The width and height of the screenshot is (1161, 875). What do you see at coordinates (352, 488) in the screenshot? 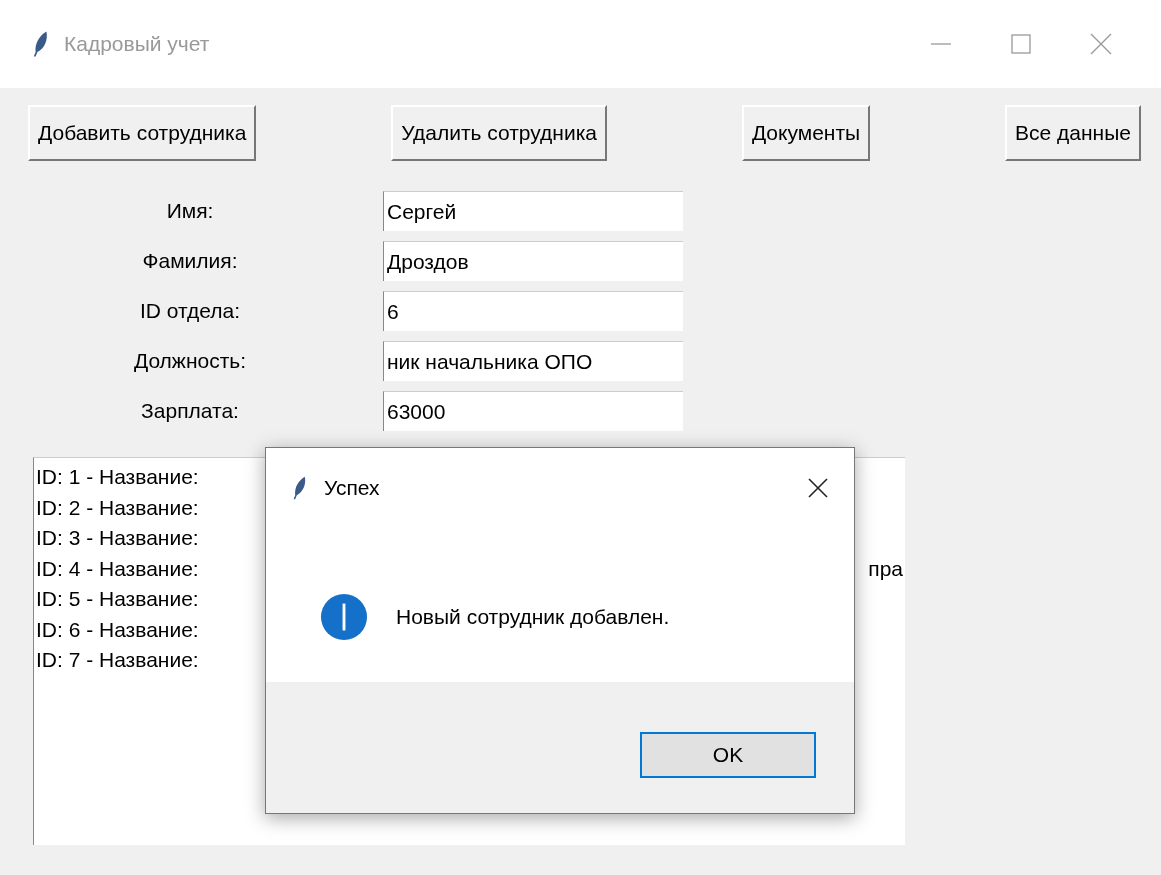
I see `dialog-title: Успех` at bounding box center [352, 488].